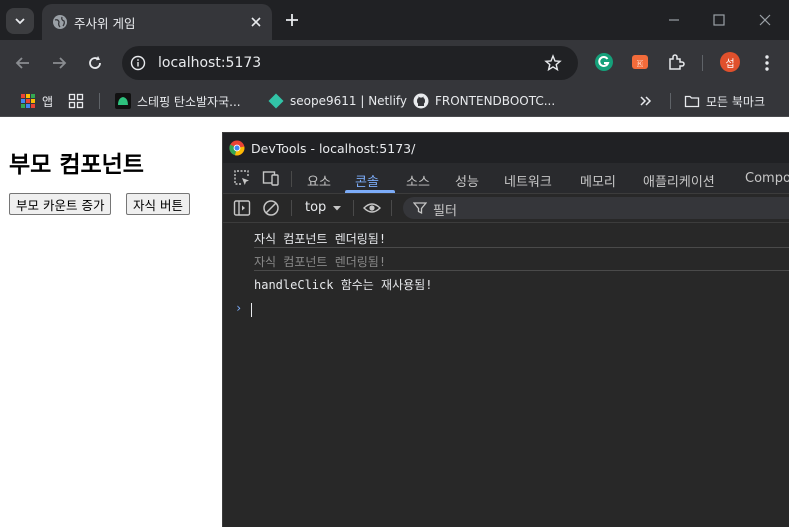 Image resolution: width=789 pixels, height=527 pixels. Describe the element at coordinates (372, 208) in the screenshot. I see `eye-icon` at that location.